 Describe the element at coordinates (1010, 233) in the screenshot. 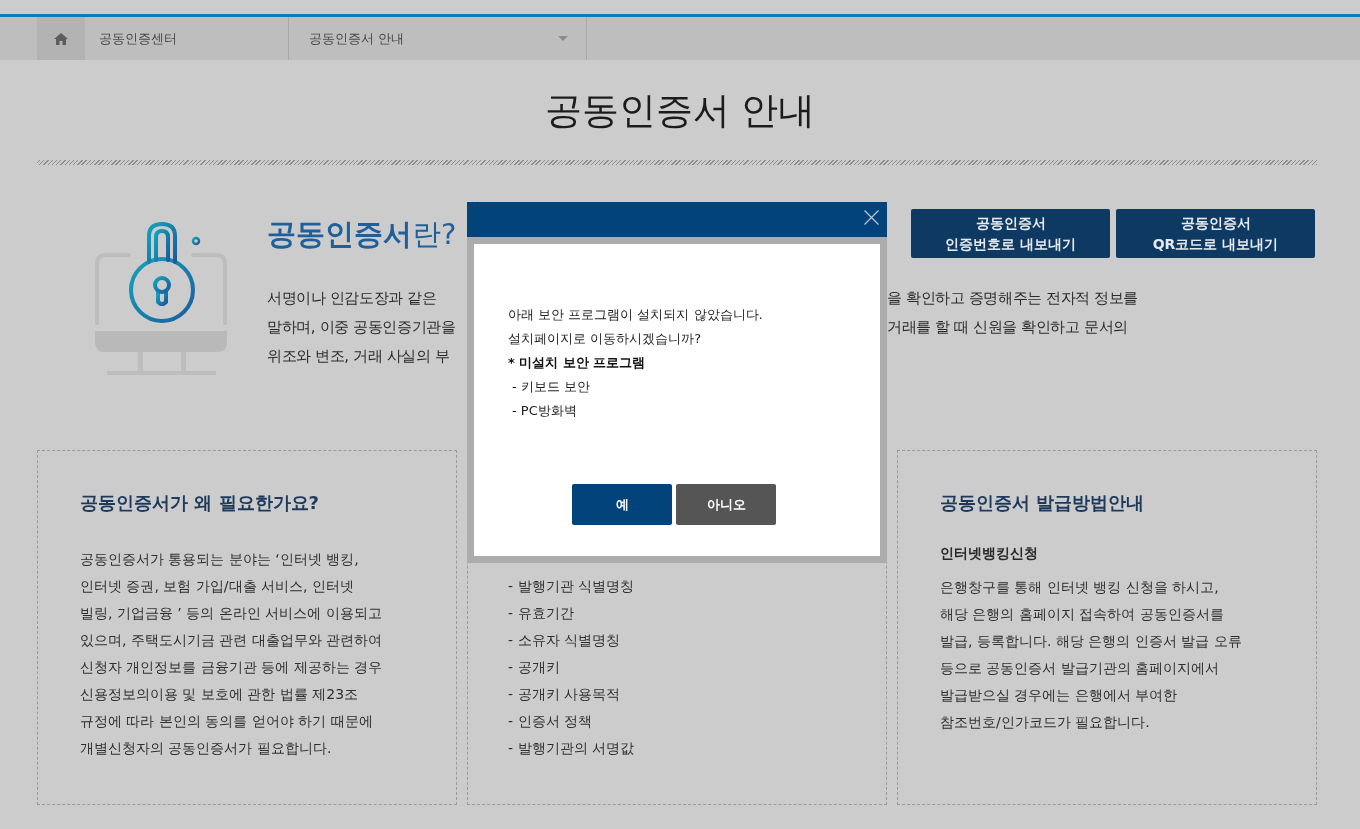

I see `export-button: 공동인증서 인증번호로 내보내기` at that location.